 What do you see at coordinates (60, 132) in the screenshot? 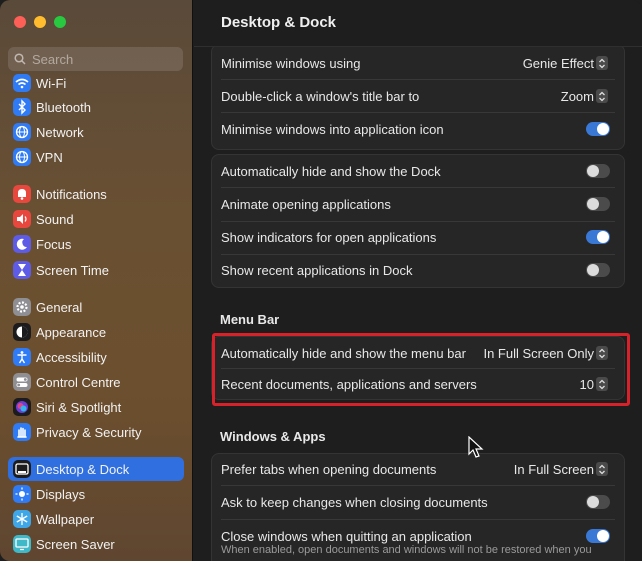
I see `sidebar-item-label: Network` at bounding box center [60, 132].